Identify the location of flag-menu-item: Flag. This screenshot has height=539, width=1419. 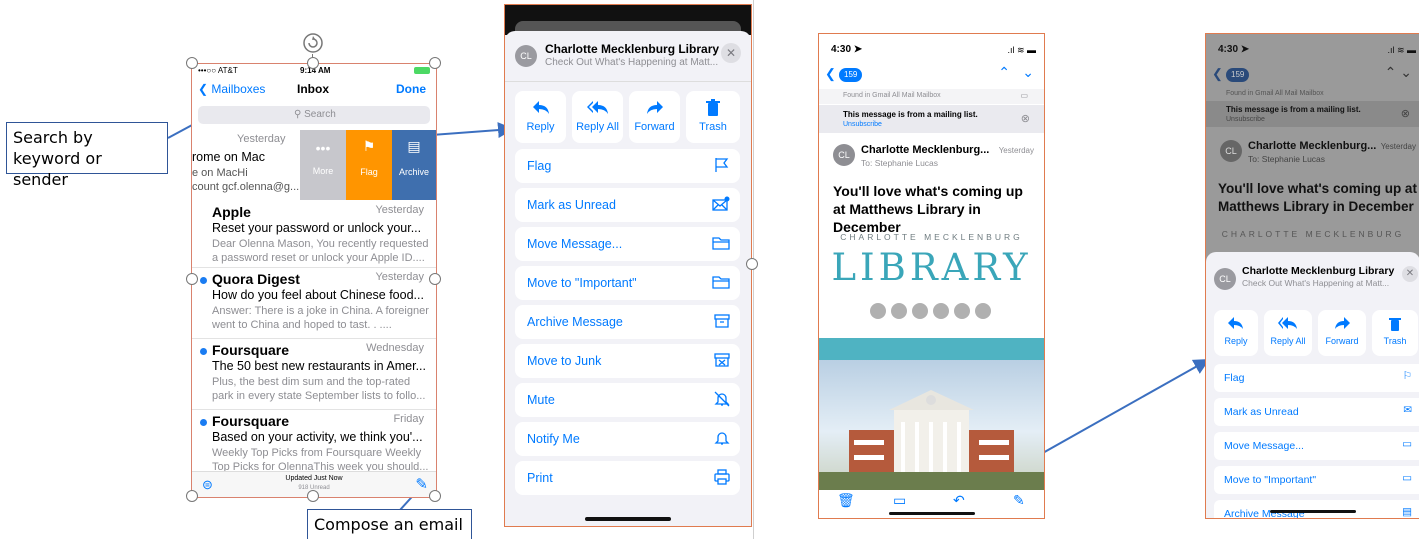
(627, 166).